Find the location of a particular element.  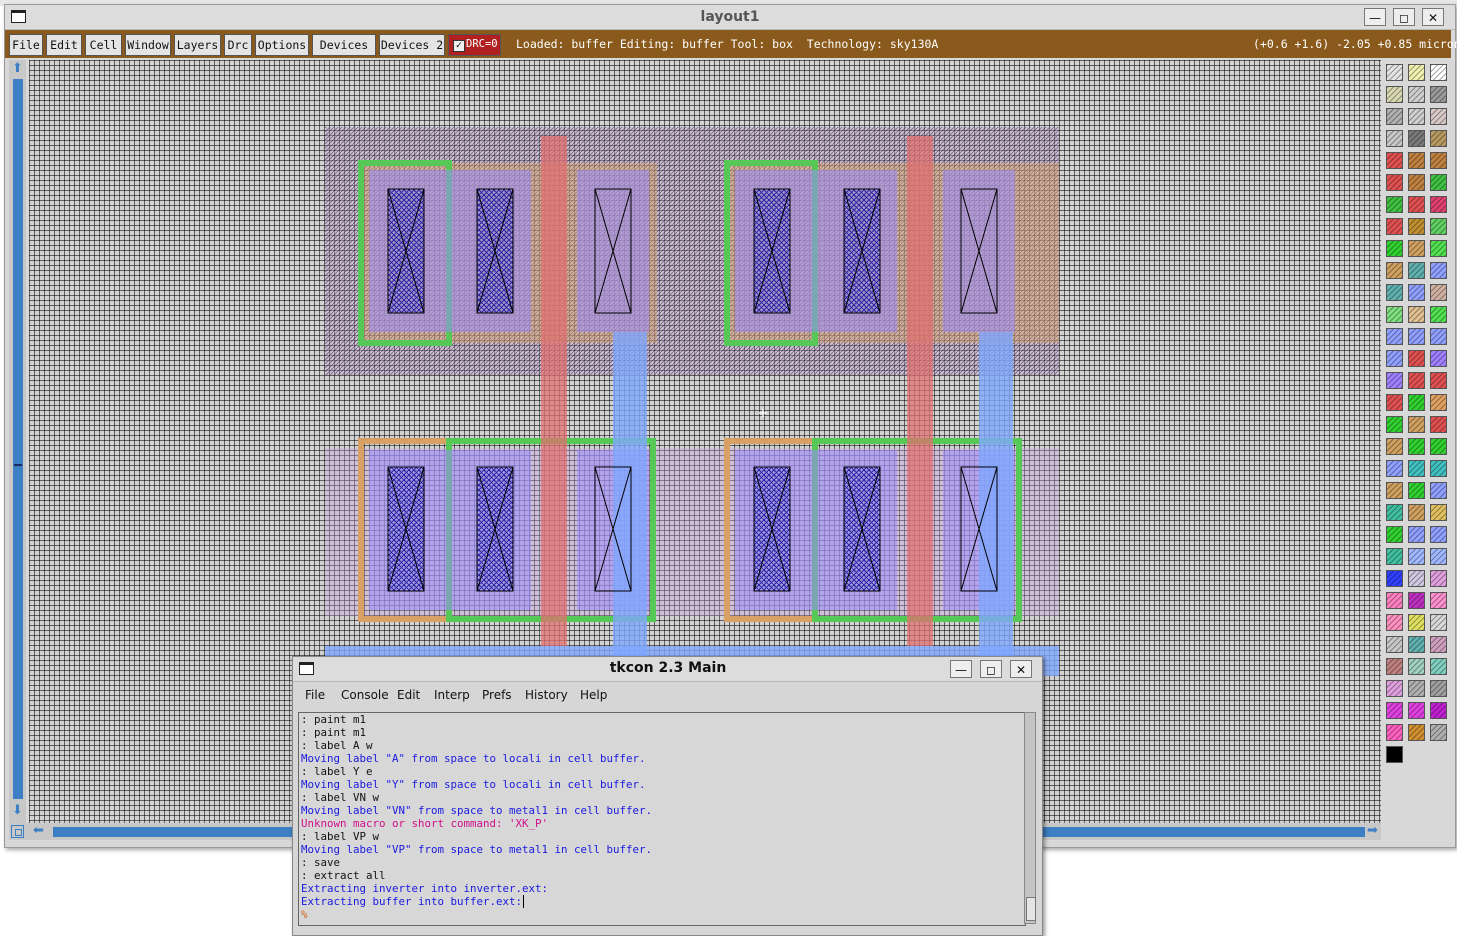

tkcon-menu-file: File is located at coordinates (315, 695).